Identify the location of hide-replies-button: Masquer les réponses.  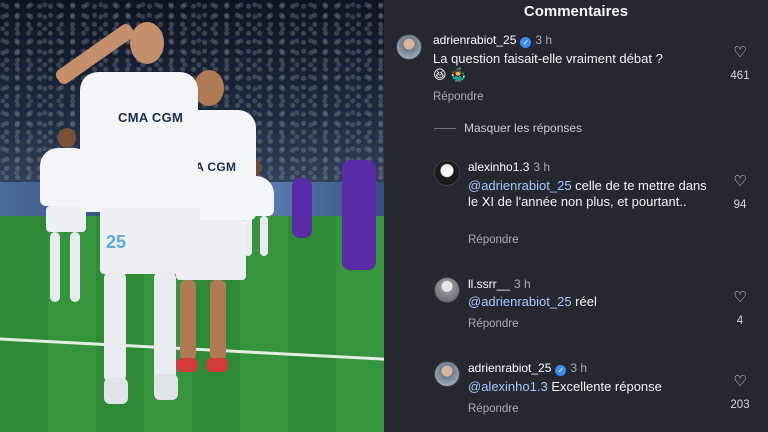
(523, 128).